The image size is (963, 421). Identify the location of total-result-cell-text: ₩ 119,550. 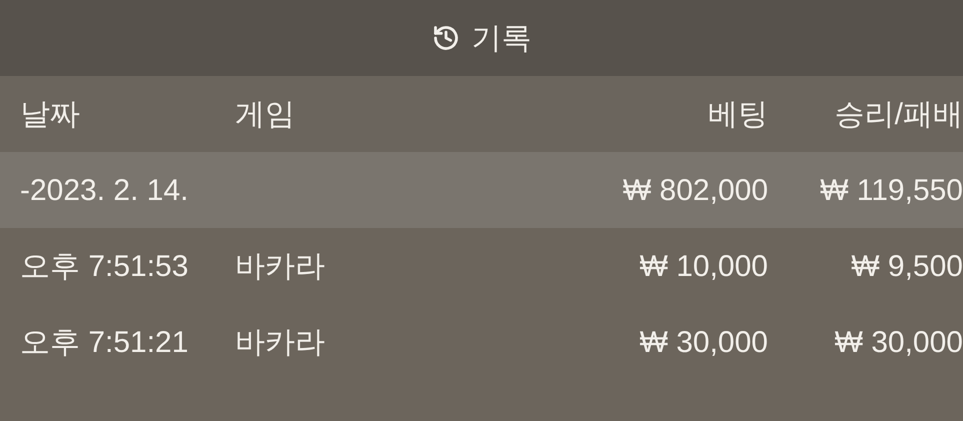
(891, 190).